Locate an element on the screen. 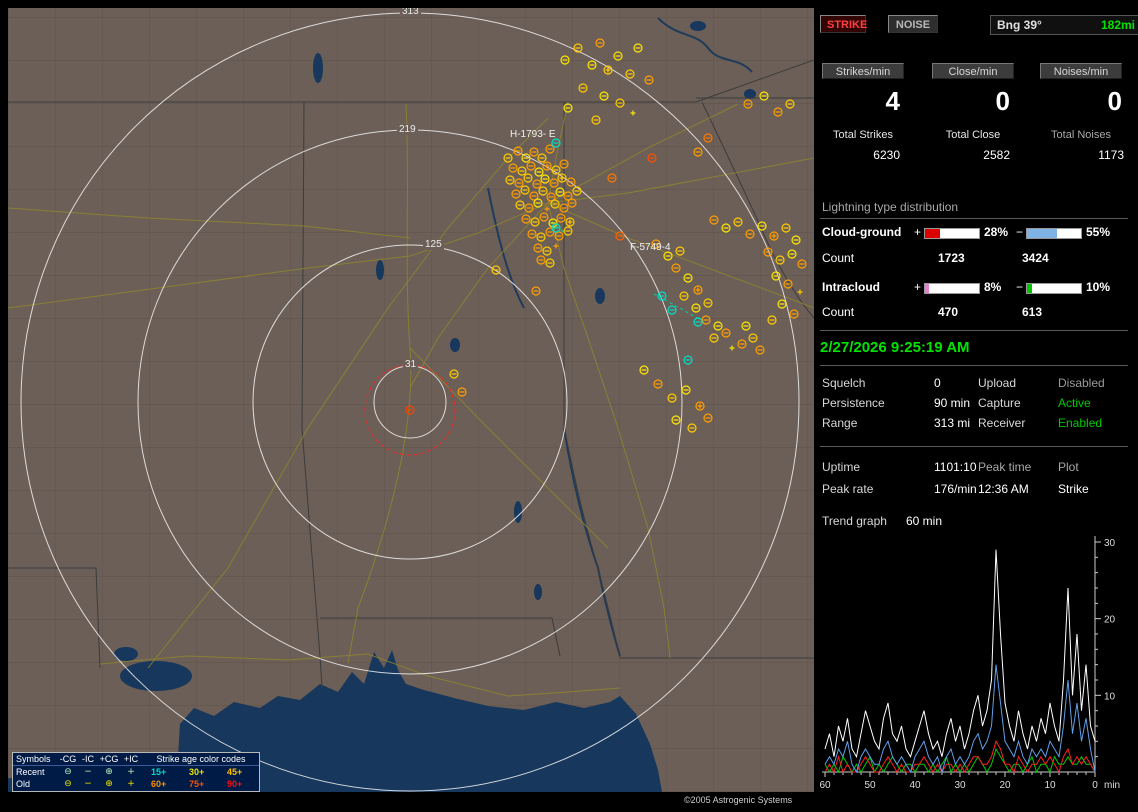 The height and width of the screenshot is (812, 1138). receiver-status: Enabled is located at coordinates (1080, 423).